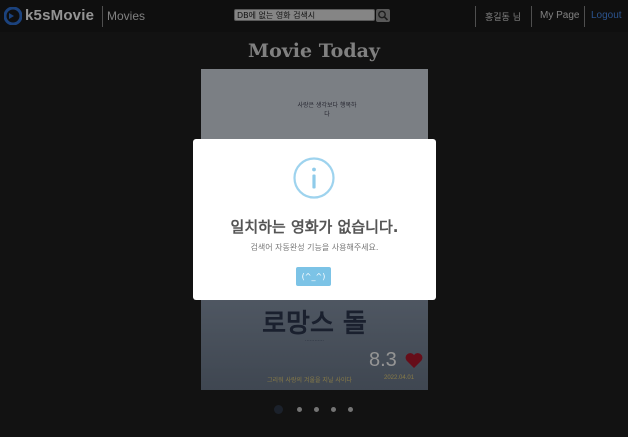 The image size is (628, 437). What do you see at coordinates (313, 276) in the screenshot?
I see `confirm-button: (^_^)` at bounding box center [313, 276].